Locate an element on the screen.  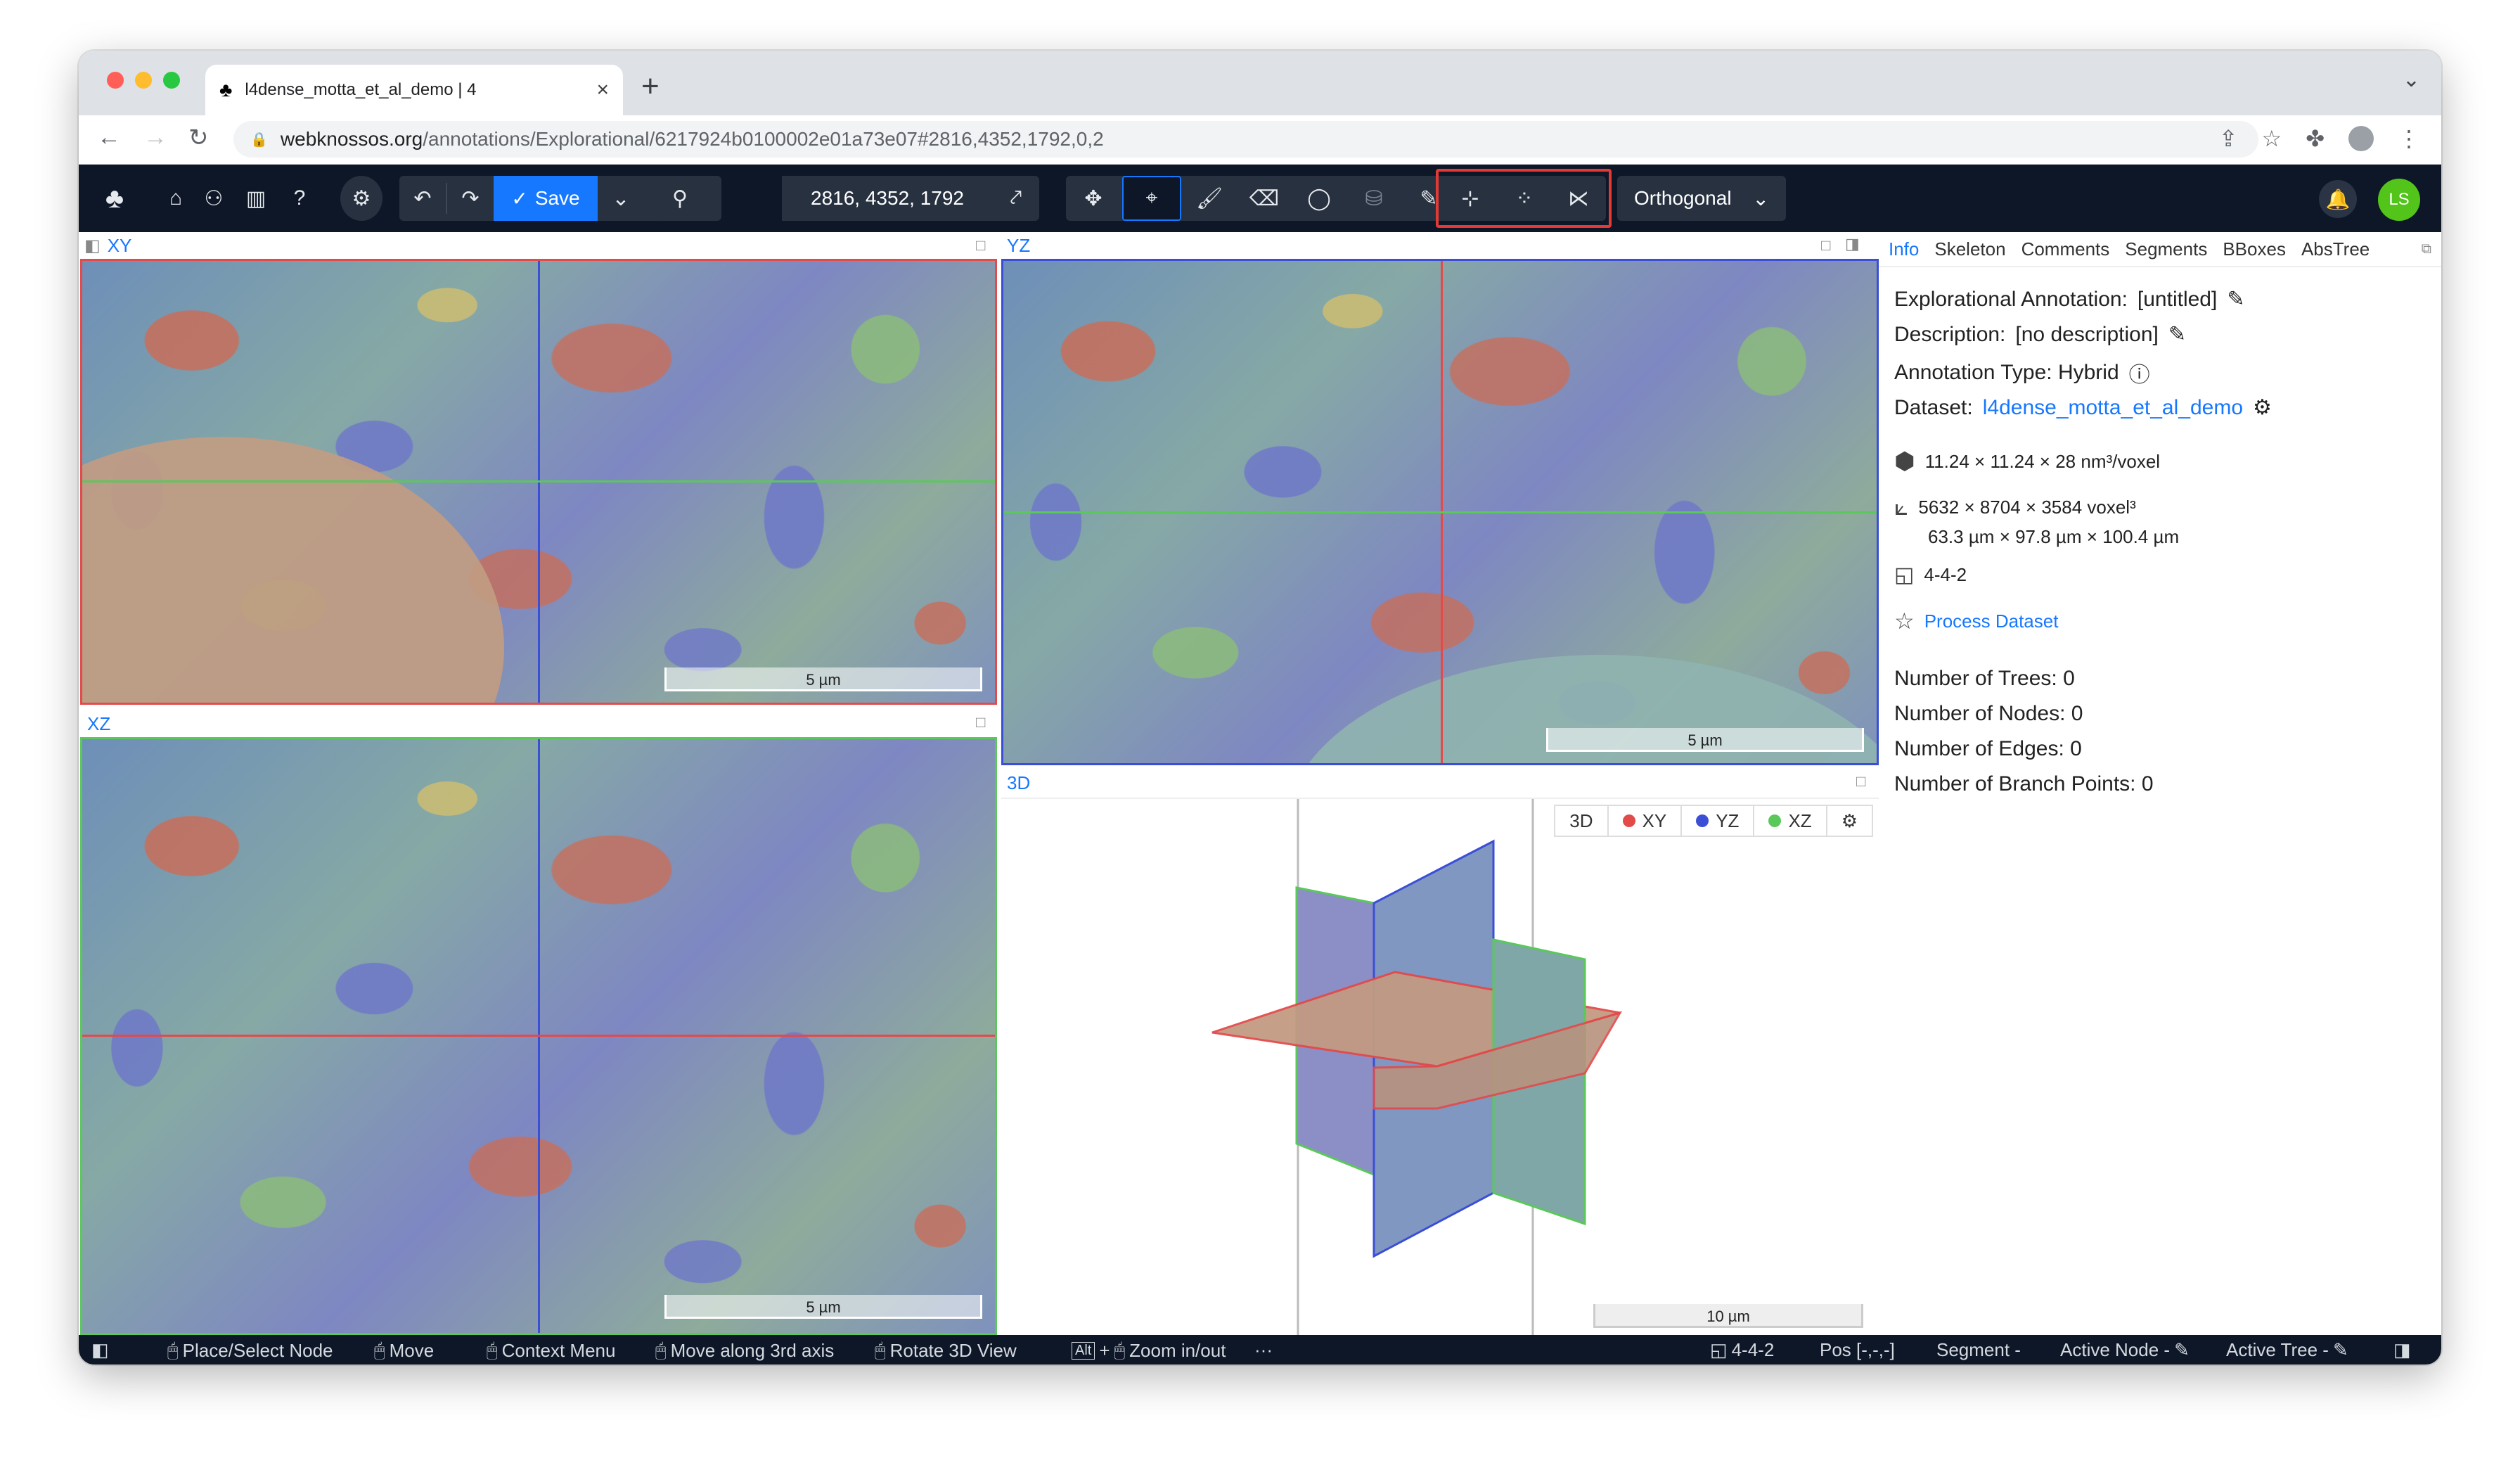
save-dropdown-chevron-icon: ⌄ is located at coordinates (621, 198).